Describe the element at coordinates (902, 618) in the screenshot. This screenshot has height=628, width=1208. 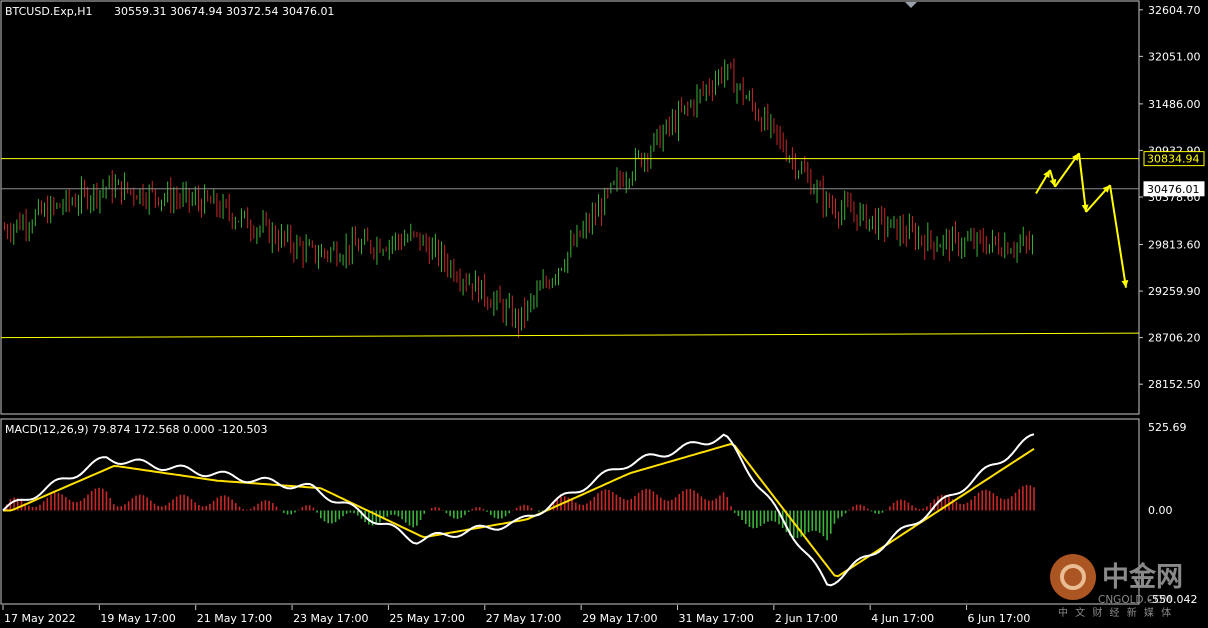
I see `time-axis-label: 4 Jun 17:00` at that location.